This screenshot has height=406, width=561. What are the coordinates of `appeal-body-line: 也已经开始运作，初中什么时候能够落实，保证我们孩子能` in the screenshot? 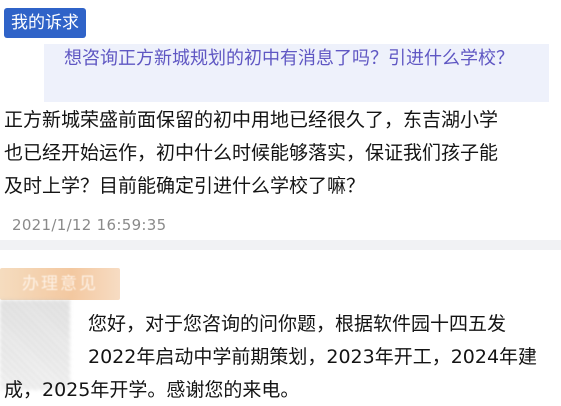 It's located at (251, 153).